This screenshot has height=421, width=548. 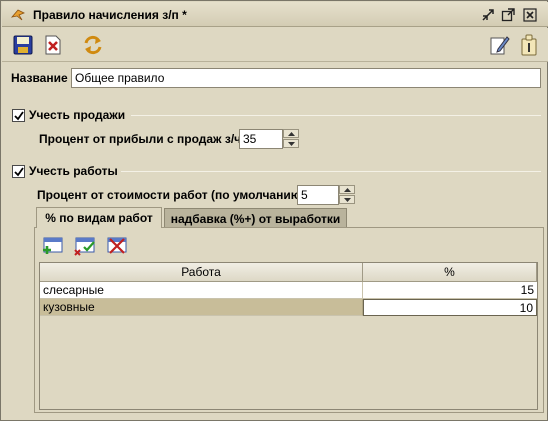 What do you see at coordinates (450, 307) in the screenshot?
I see `cell-percent: 10` at bounding box center [450, 307].